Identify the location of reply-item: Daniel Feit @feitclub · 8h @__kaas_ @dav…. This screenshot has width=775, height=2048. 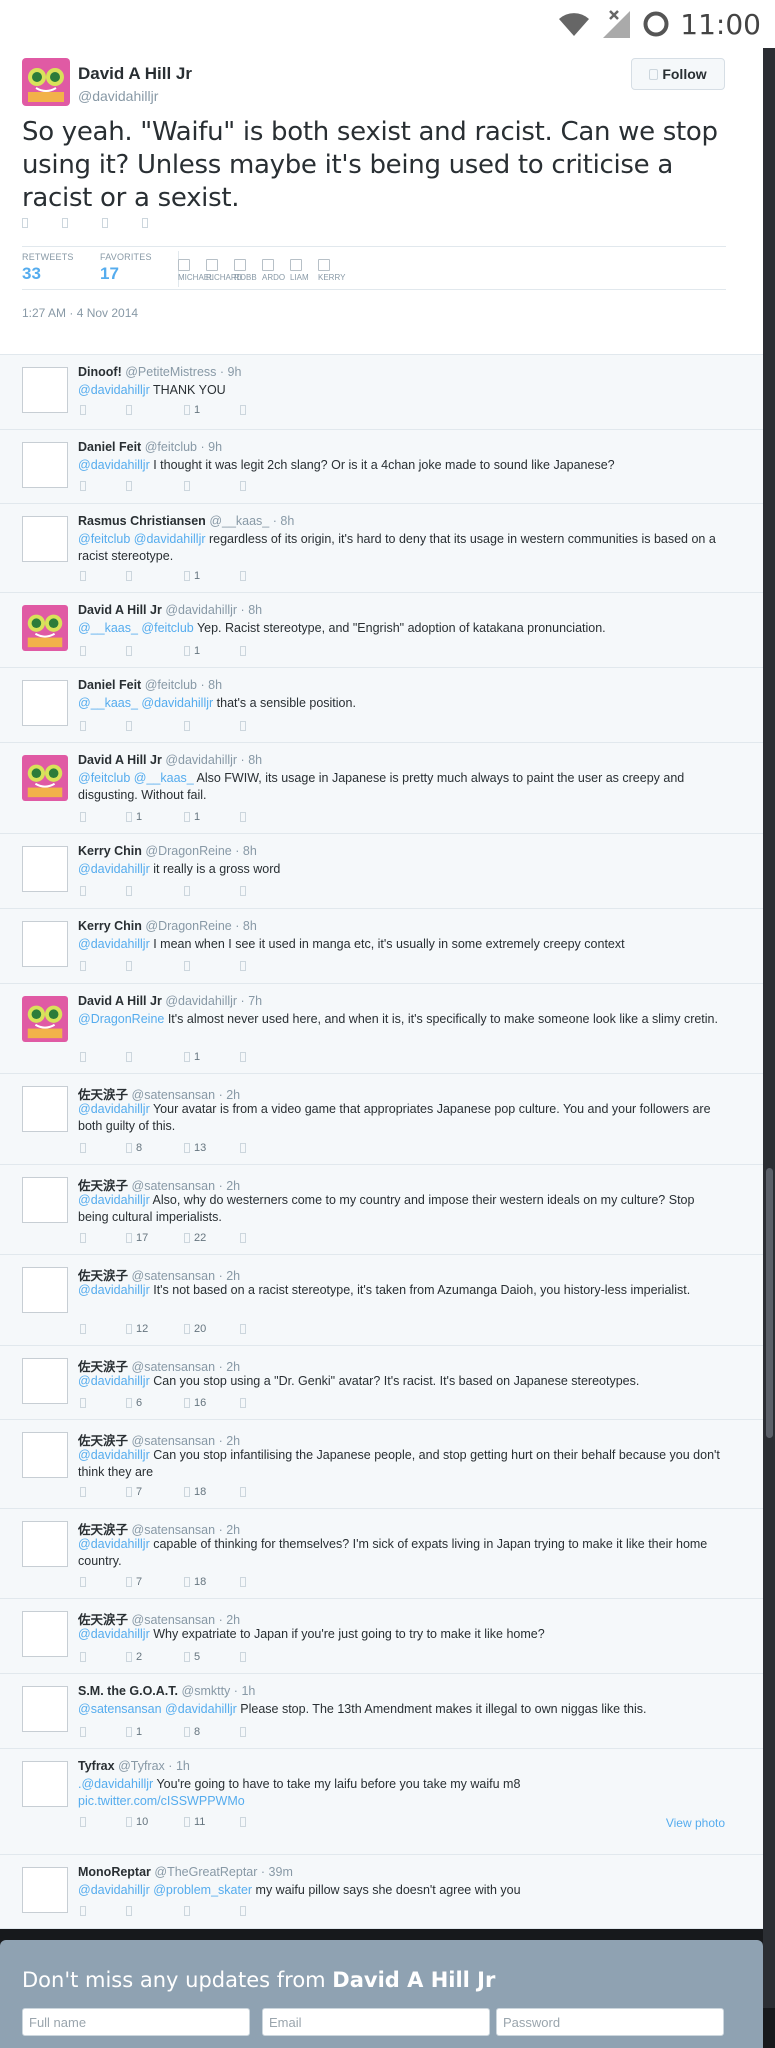
(381, 705).